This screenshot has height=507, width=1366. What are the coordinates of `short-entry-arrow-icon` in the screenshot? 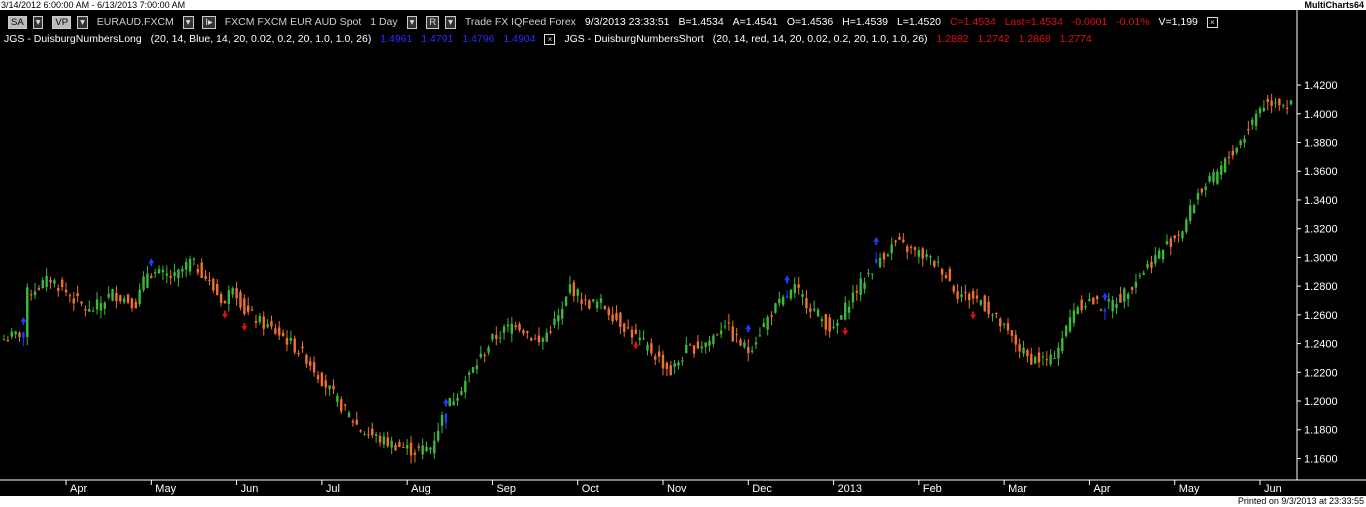 It's located at (635, 345).